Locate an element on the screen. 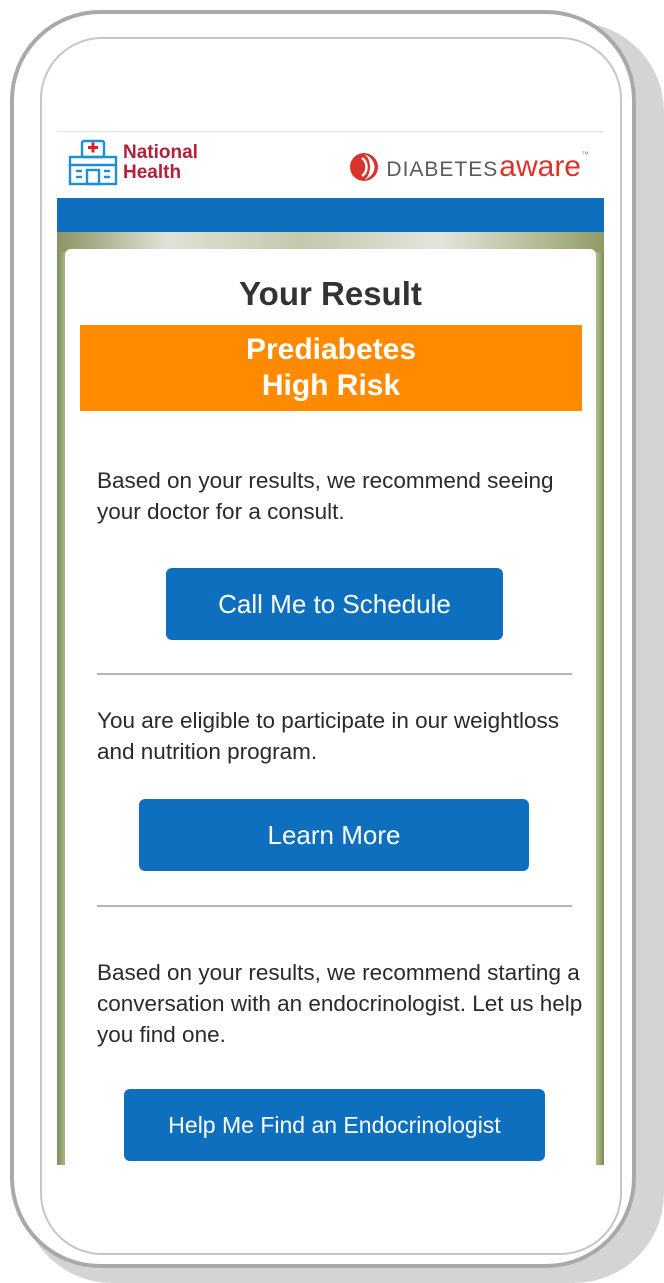  risk-line-1: Prediabetes is located at coordinates (331, 349).